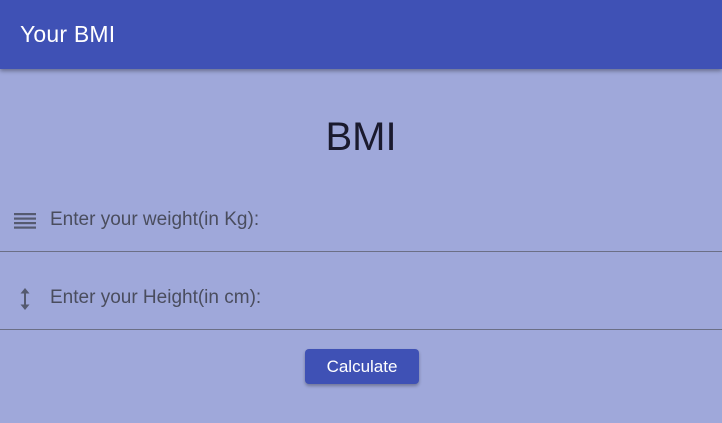 Image resolution: width=722 pixels, height=423 pixels. What do you see at coordinates (370, 220) in the screenshot?
I see `weight-input` at bounding box center [370, 220].